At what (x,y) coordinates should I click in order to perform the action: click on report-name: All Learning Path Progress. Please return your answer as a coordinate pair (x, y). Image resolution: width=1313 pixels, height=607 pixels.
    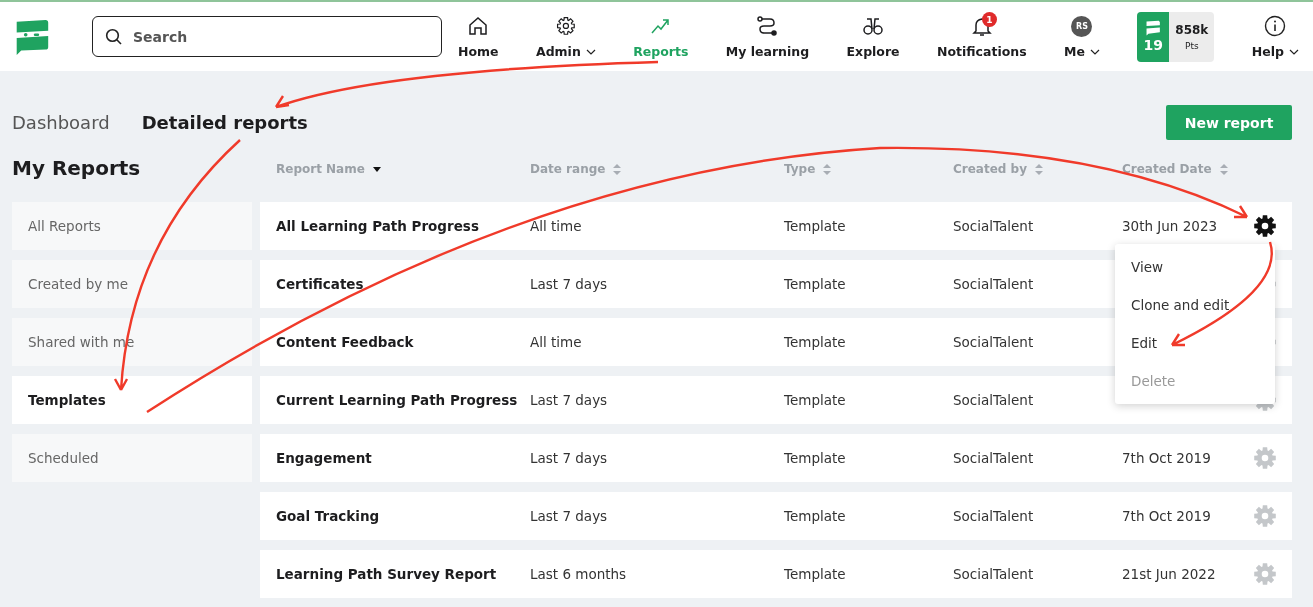
    Looking at the image, I should click on (378, 226).